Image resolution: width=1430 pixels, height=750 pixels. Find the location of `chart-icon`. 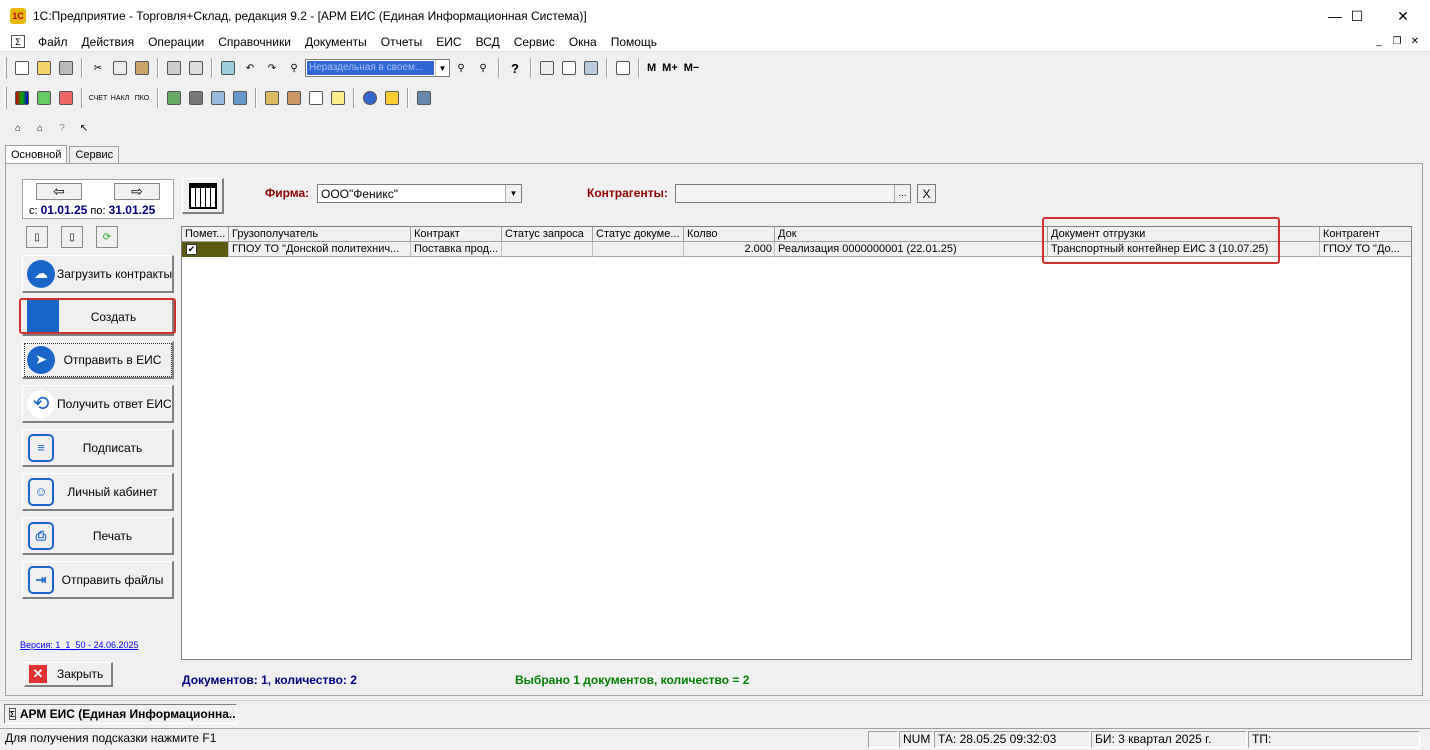

chart-icon is located at coordinates (338, 98).